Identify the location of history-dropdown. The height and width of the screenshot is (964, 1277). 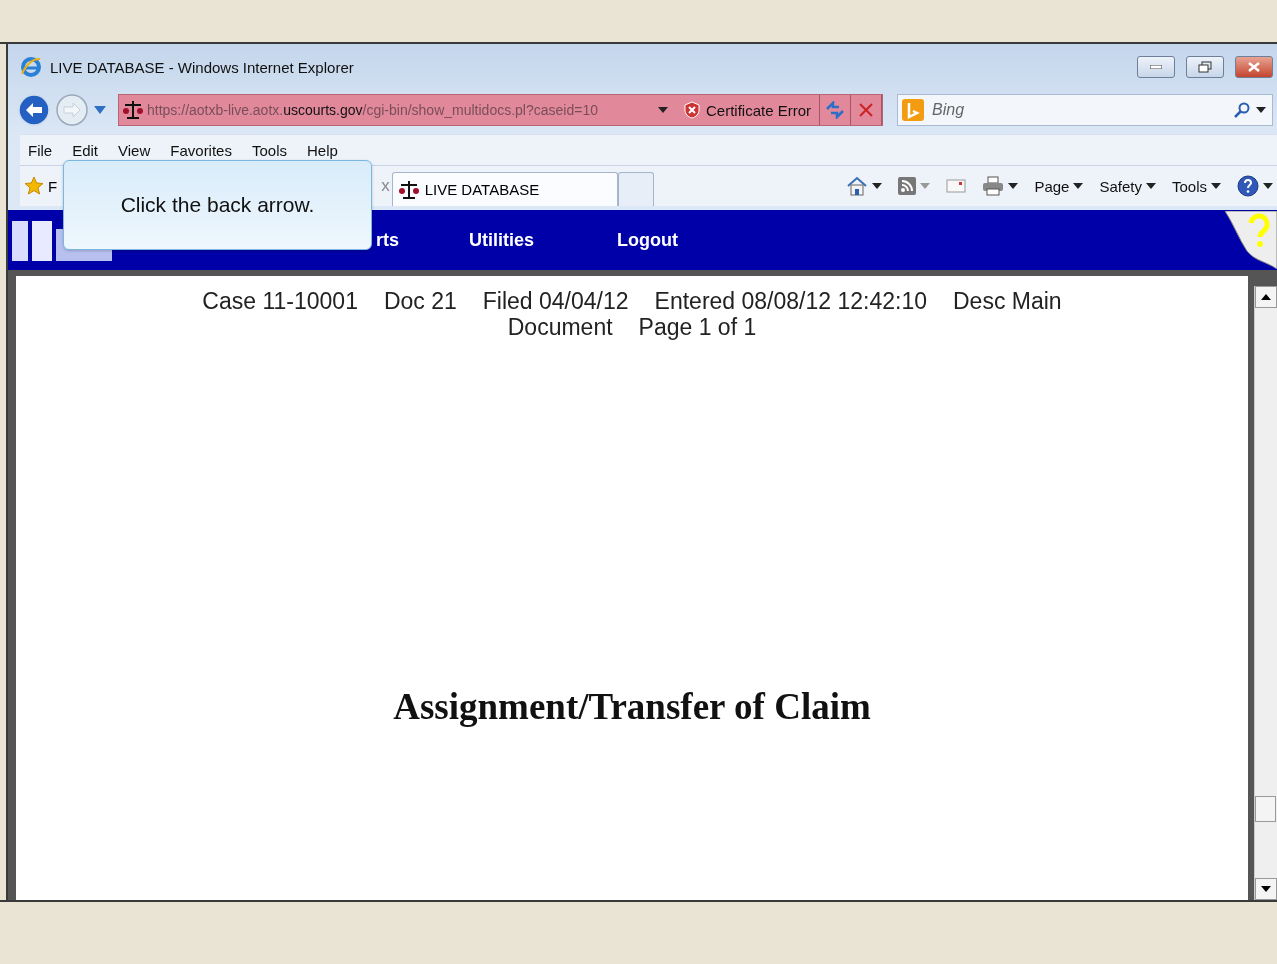
(100, 110).